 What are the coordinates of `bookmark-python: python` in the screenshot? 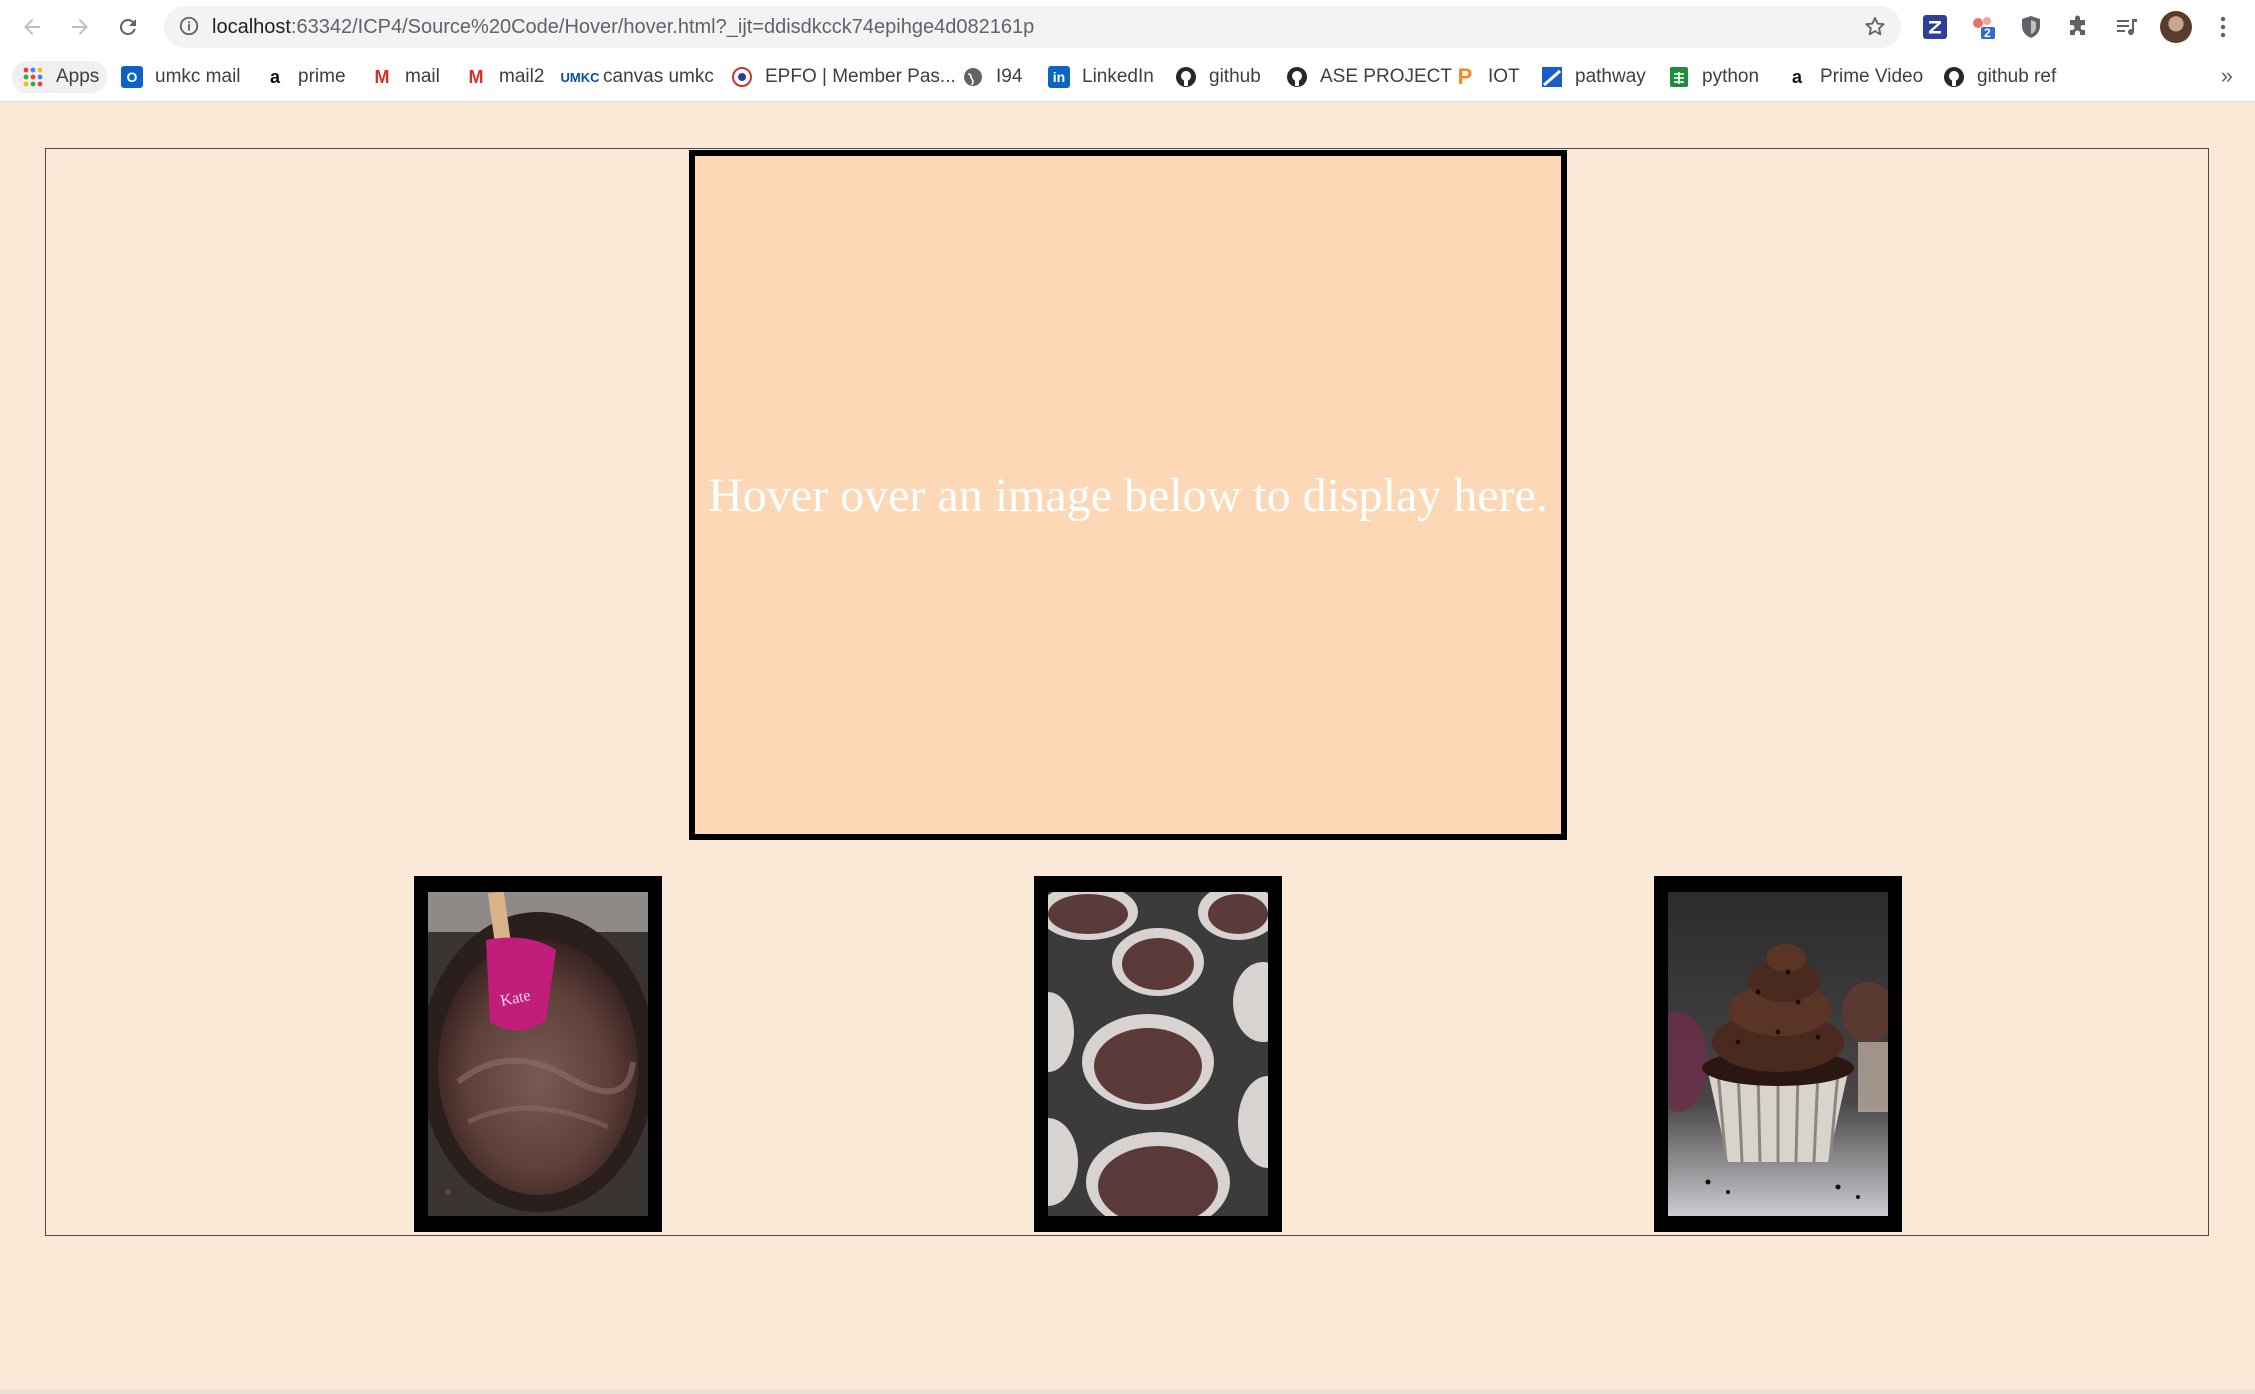 It's located at (1713, 77).